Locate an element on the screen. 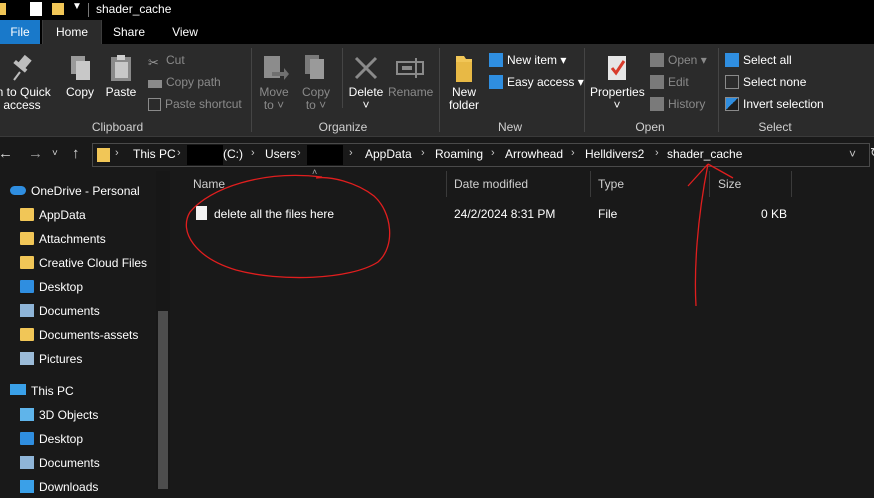 The height and width of the screenshot is (498, 874). up-arrow-icon: ↑ is located at coordinates (76, 153).